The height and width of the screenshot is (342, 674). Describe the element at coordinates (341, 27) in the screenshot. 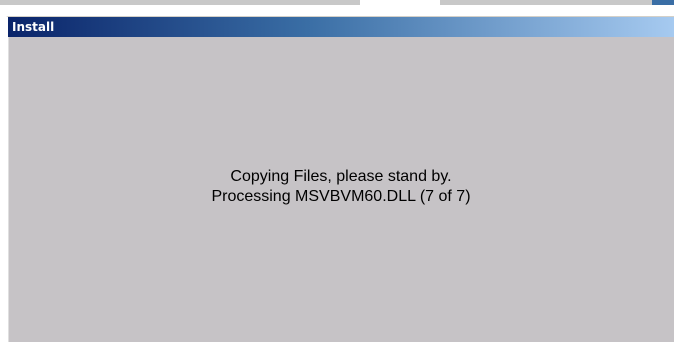

I see `title-bar: Install` at that location.